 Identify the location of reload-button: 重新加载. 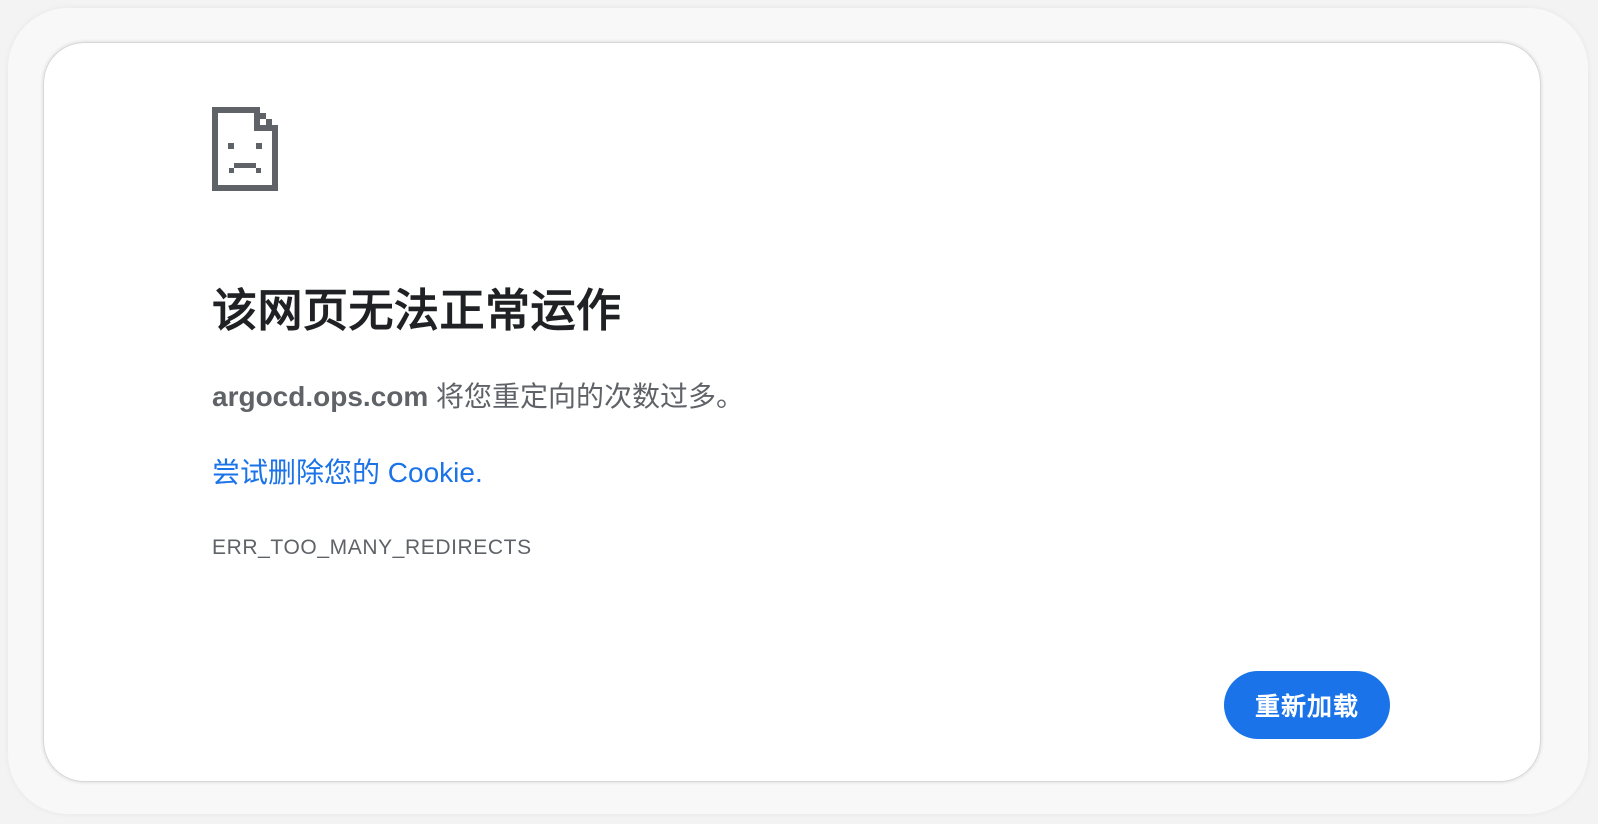
(1307, 705).